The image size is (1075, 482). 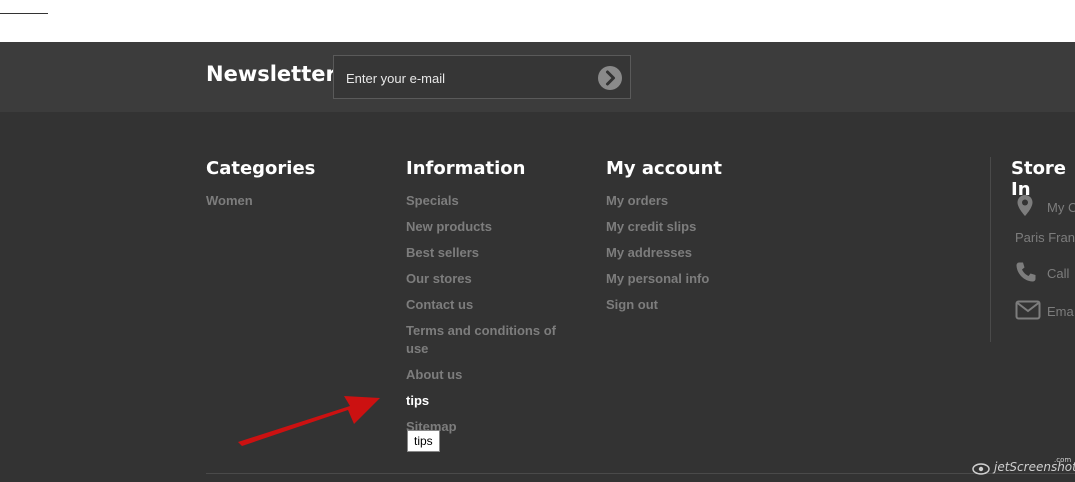 I want to click on info-link-our-stores: Our stores, so click(x=491, y=283).